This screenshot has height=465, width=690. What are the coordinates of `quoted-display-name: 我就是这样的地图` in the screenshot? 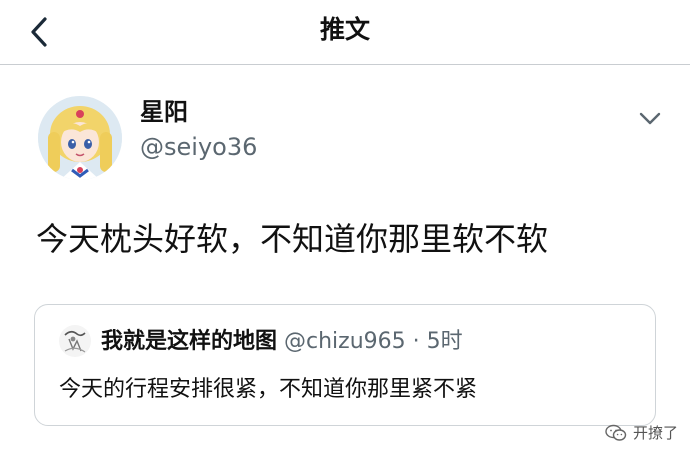 It's located at (189, 341).